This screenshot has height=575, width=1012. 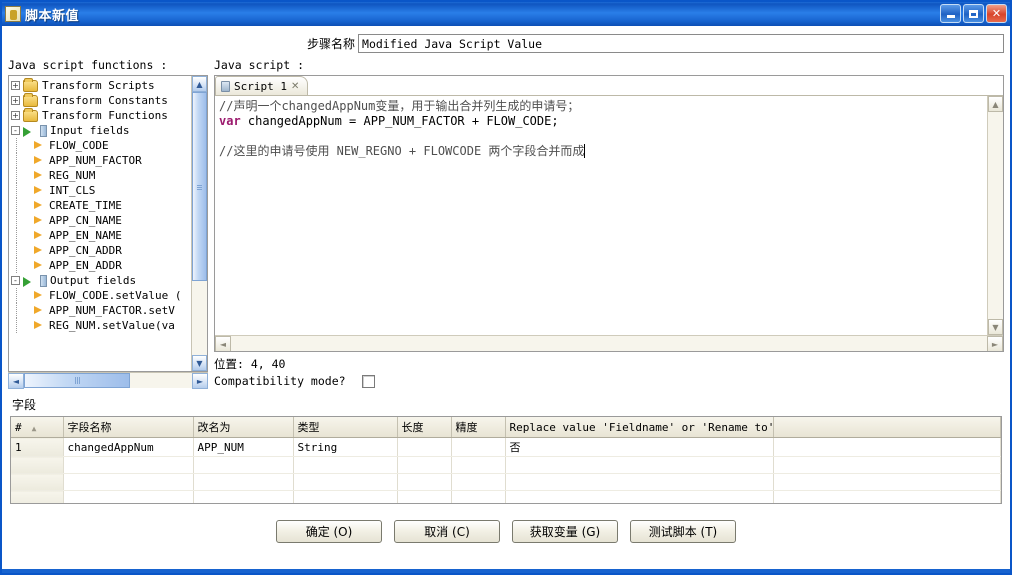 I want to click on tree-node: APP_CN_ADDR, so click(x=101, y=250).